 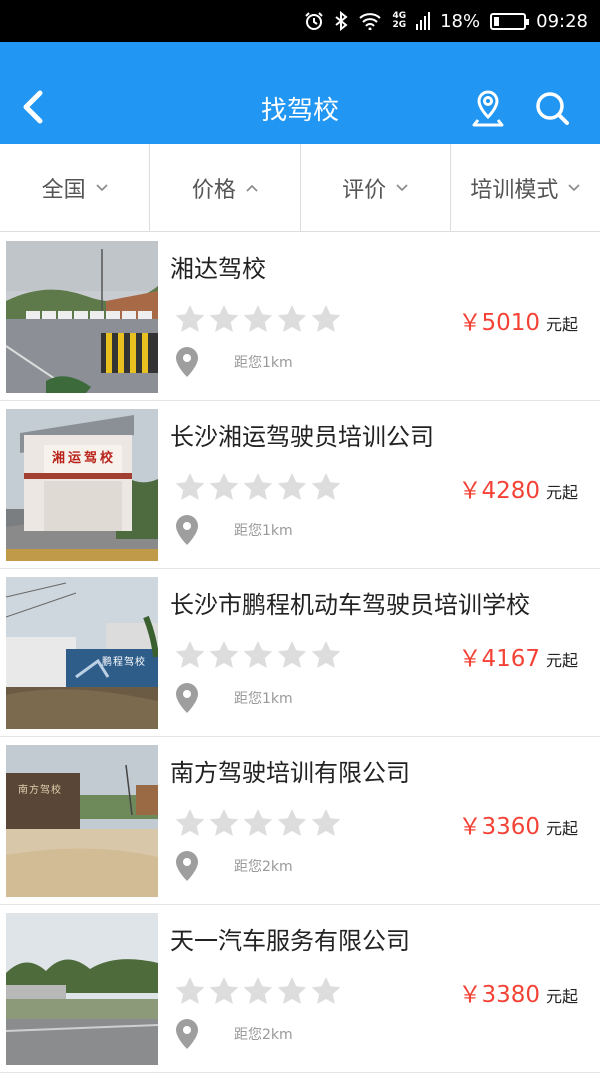 I want to click on filter-rating-label: 评价, so click(x=364, y=190).